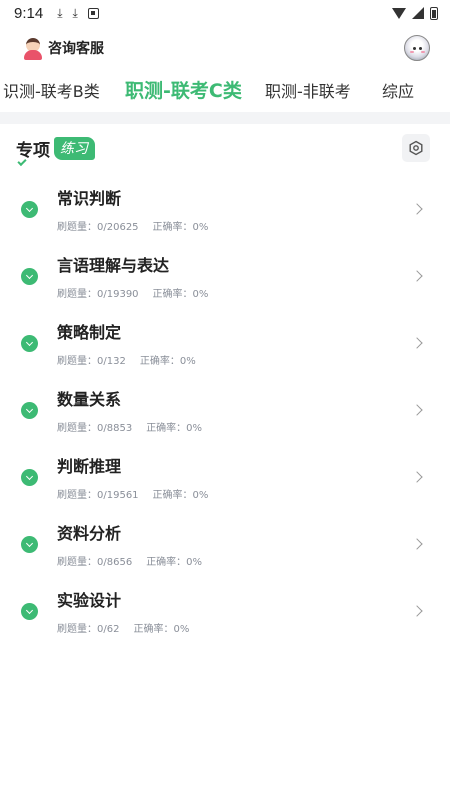 Image resolution: width=450 pixels, height=800 pixels. What do you see at coordinates (225, 118) in the screenshot?
I see `section-divider` at bounding box center [225, 118].